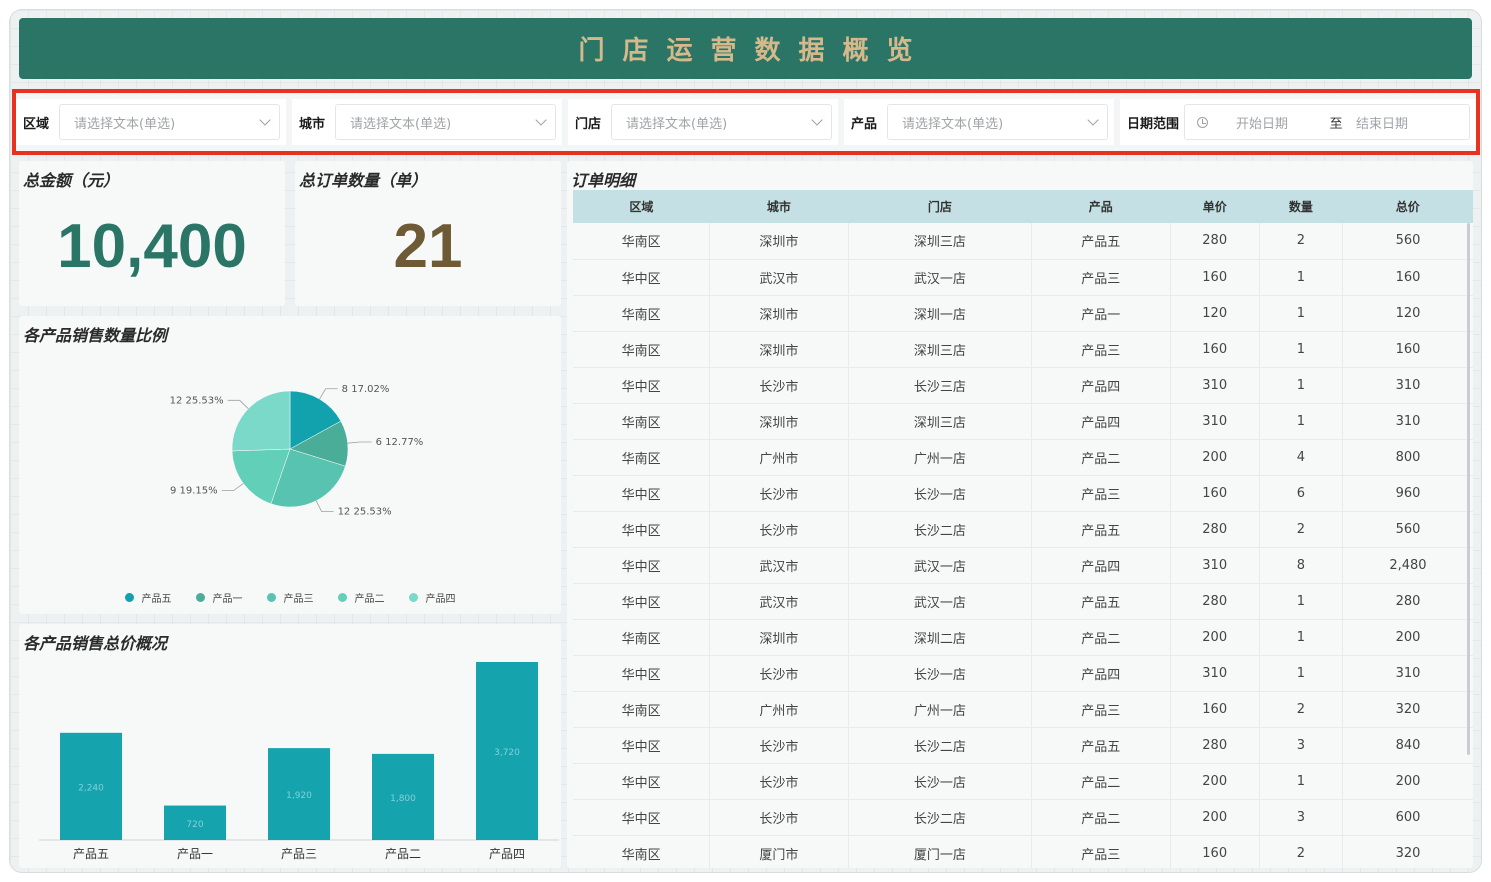 The width and height of the screenshot is (1491, 882). What do you see at coordinates (1023, 385) in the screenshot?
I see `table-row: 华中区 长沙市 长沙三店 产品四 310 1 310` at bounding box center [1023, 385].